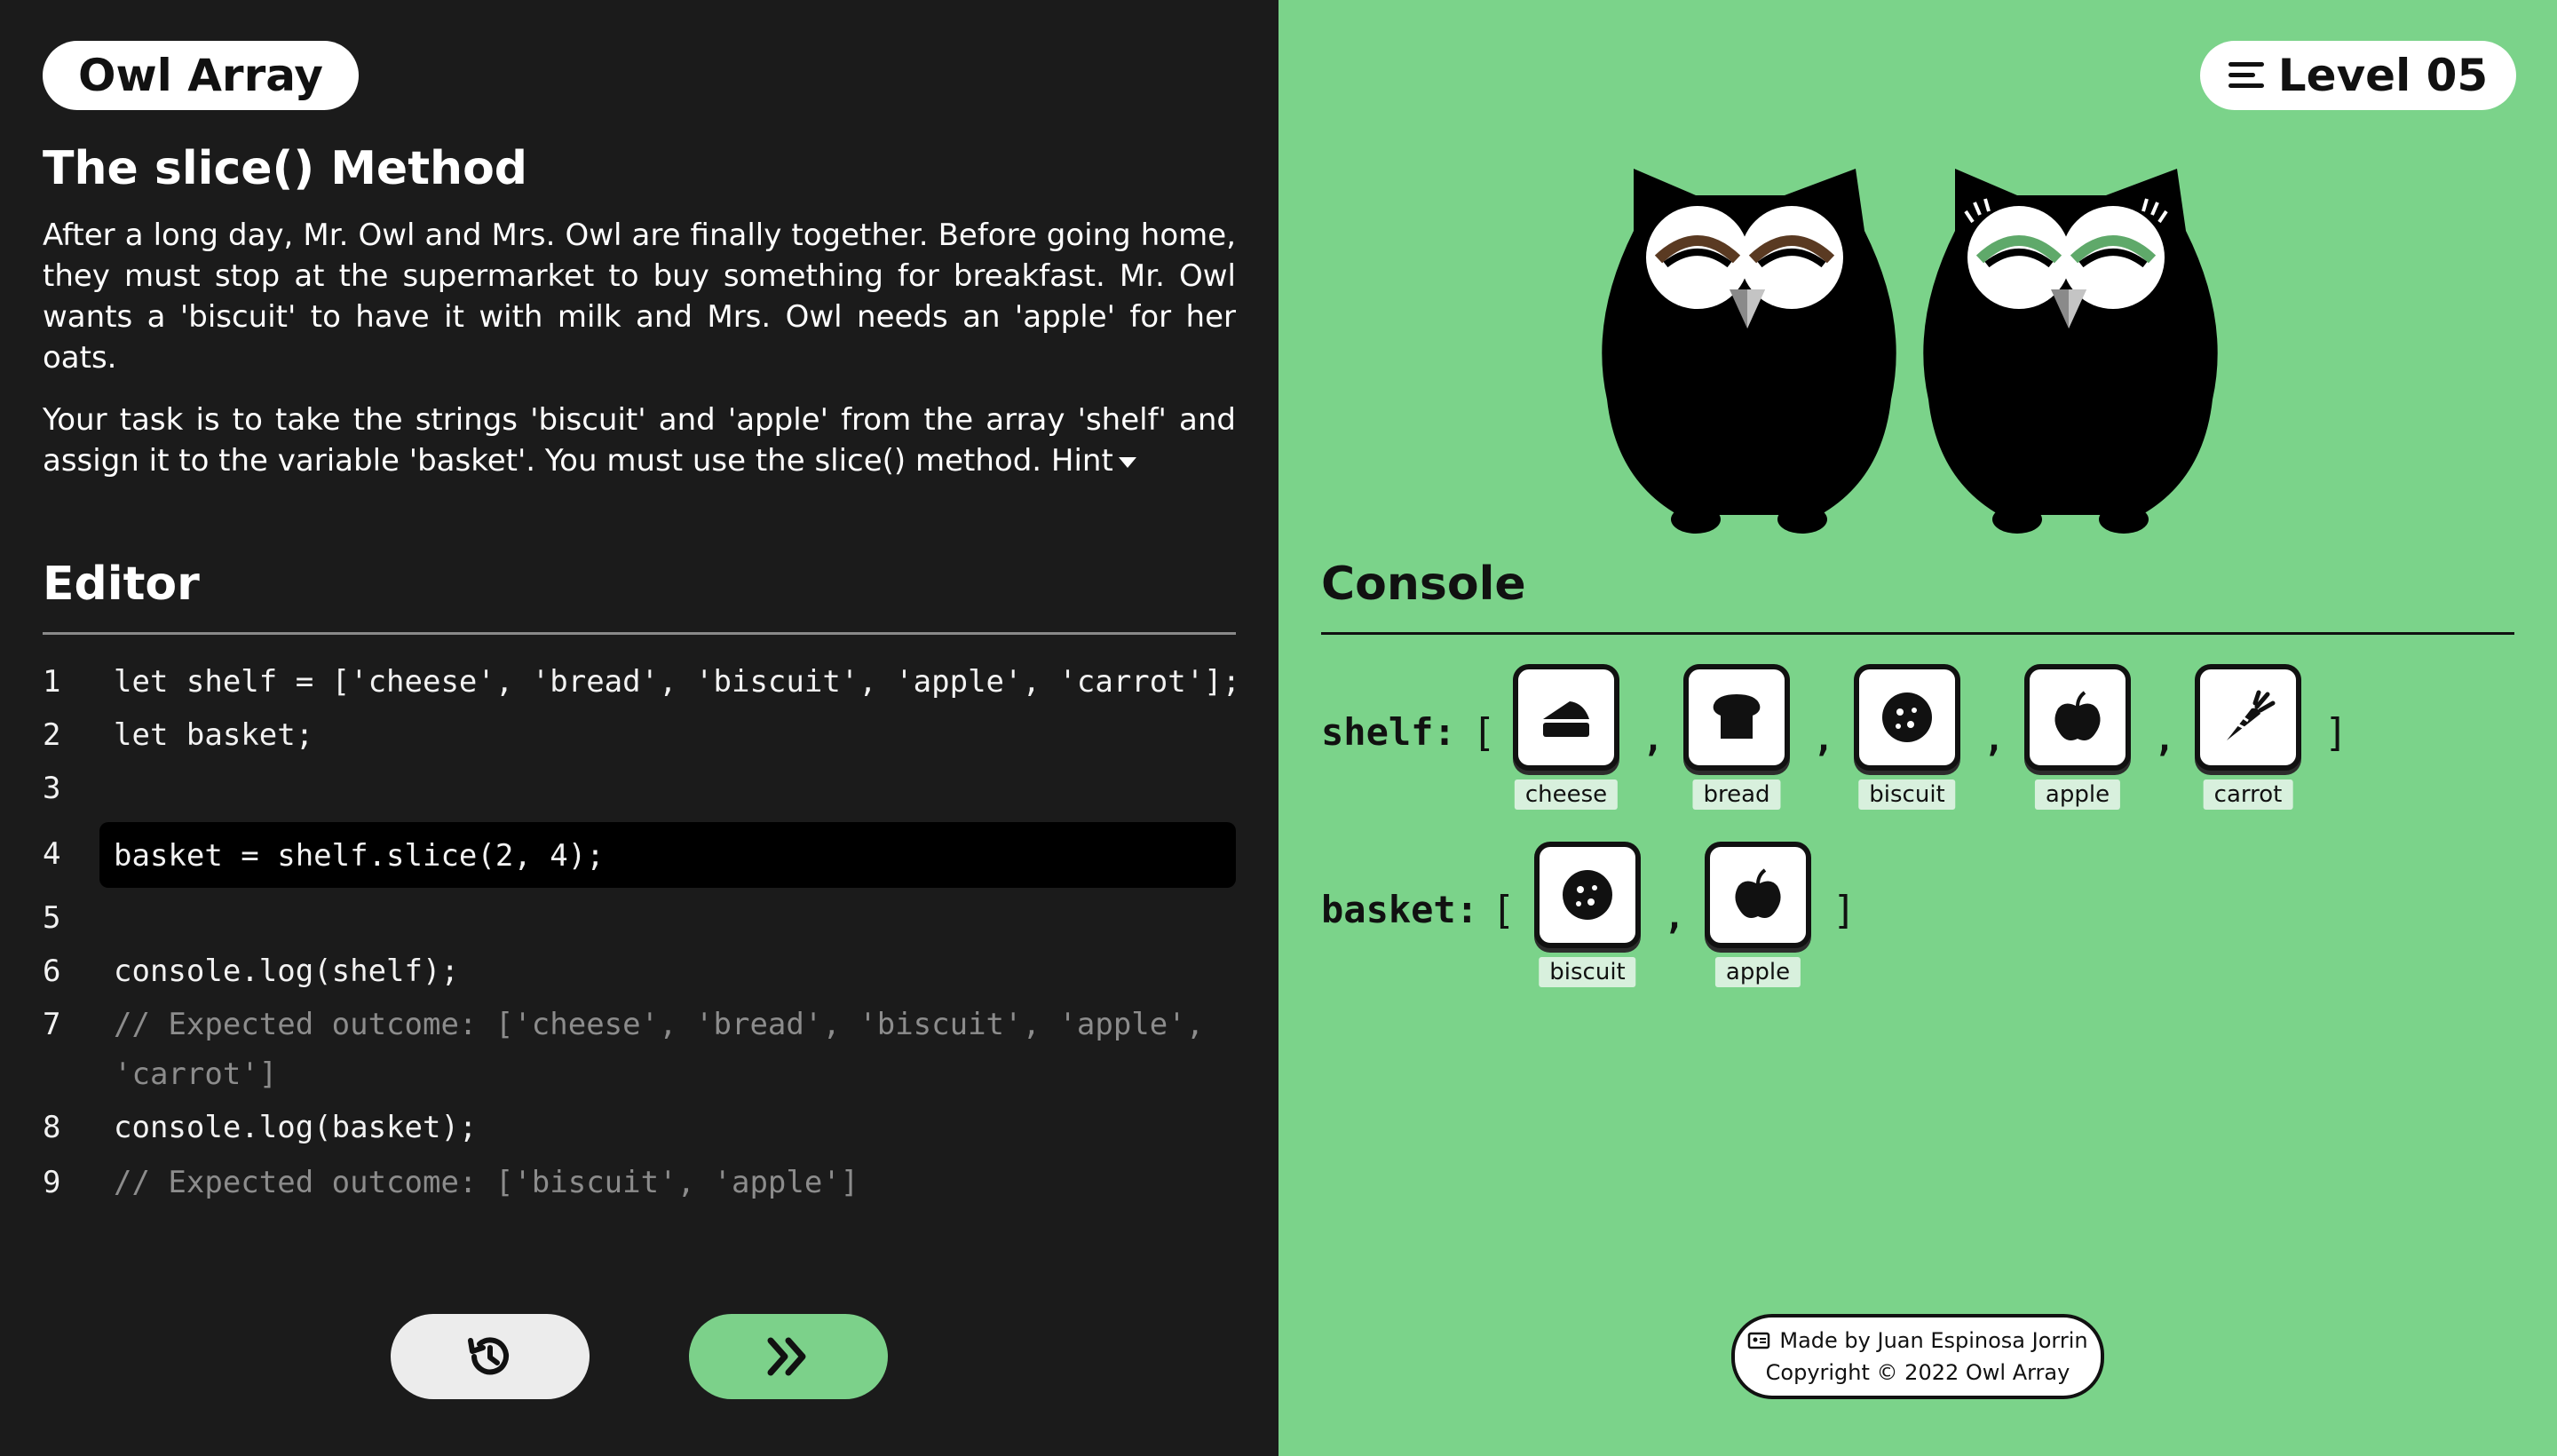  Describe the element at coordinates (2077, 794) in the screenshot. I see `shelf-item-label: apple` at that location.